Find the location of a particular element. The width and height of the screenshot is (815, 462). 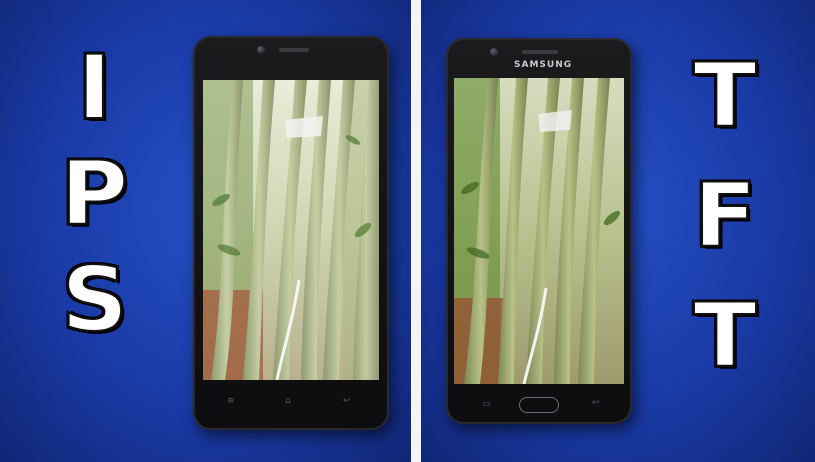

home-button is located at coordinates (539, 405).